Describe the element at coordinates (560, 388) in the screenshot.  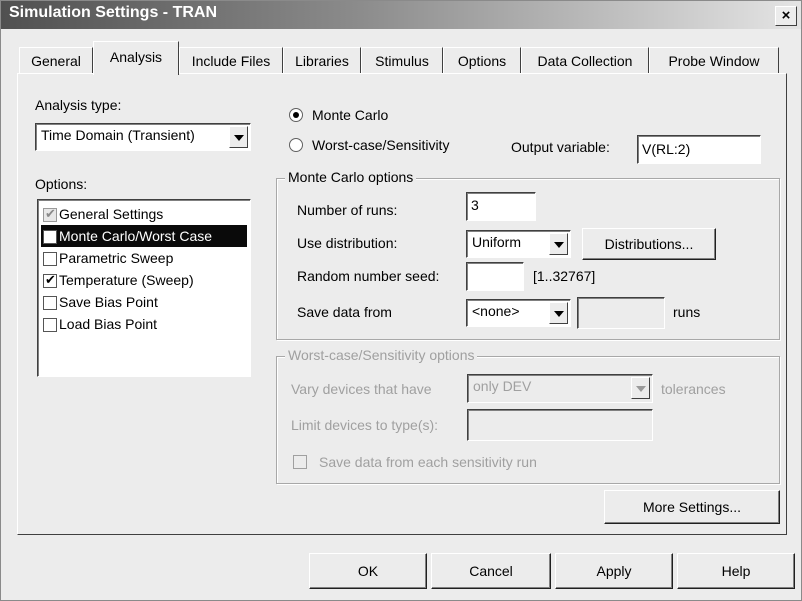
I see `vary-devices-dropdown: only DEV` at that location.